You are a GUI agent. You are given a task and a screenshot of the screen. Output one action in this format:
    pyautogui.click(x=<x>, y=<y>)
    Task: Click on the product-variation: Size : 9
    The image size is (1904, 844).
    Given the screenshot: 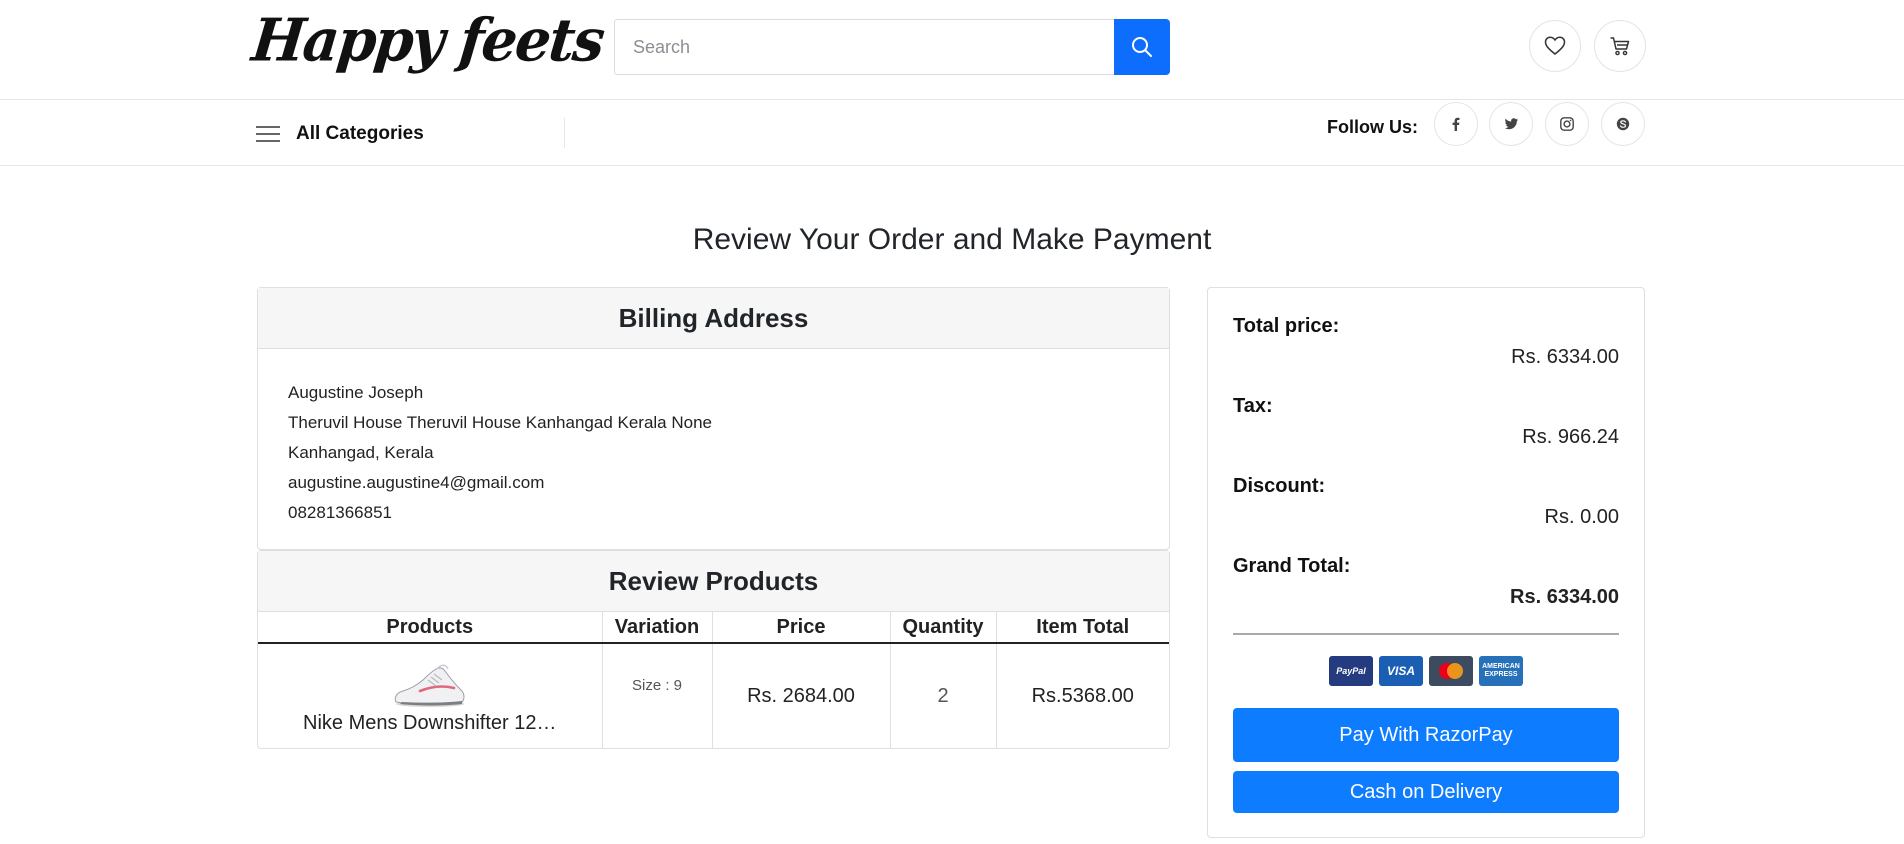 What is the action you would take?
    pyautogui.click(x=657, y=695)
    